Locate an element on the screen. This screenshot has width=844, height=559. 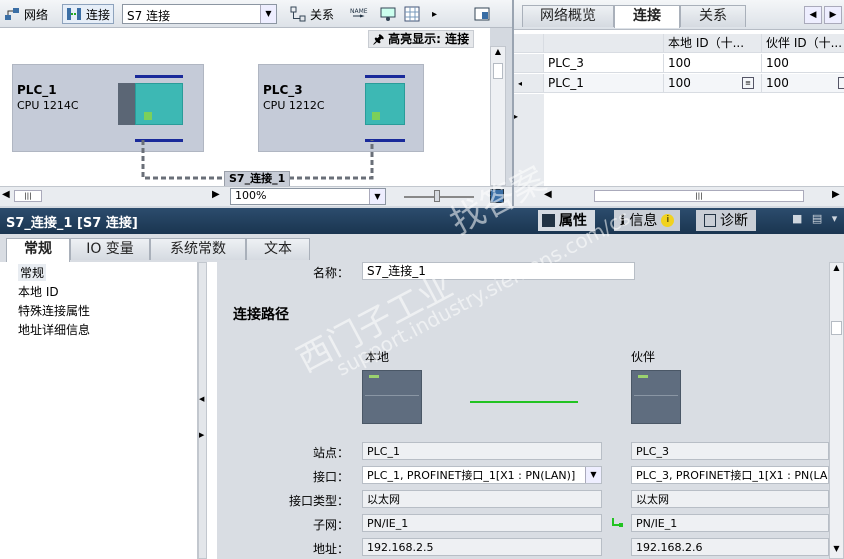
tab-scroll-right: ▶ is located at coordinates (833, 15).